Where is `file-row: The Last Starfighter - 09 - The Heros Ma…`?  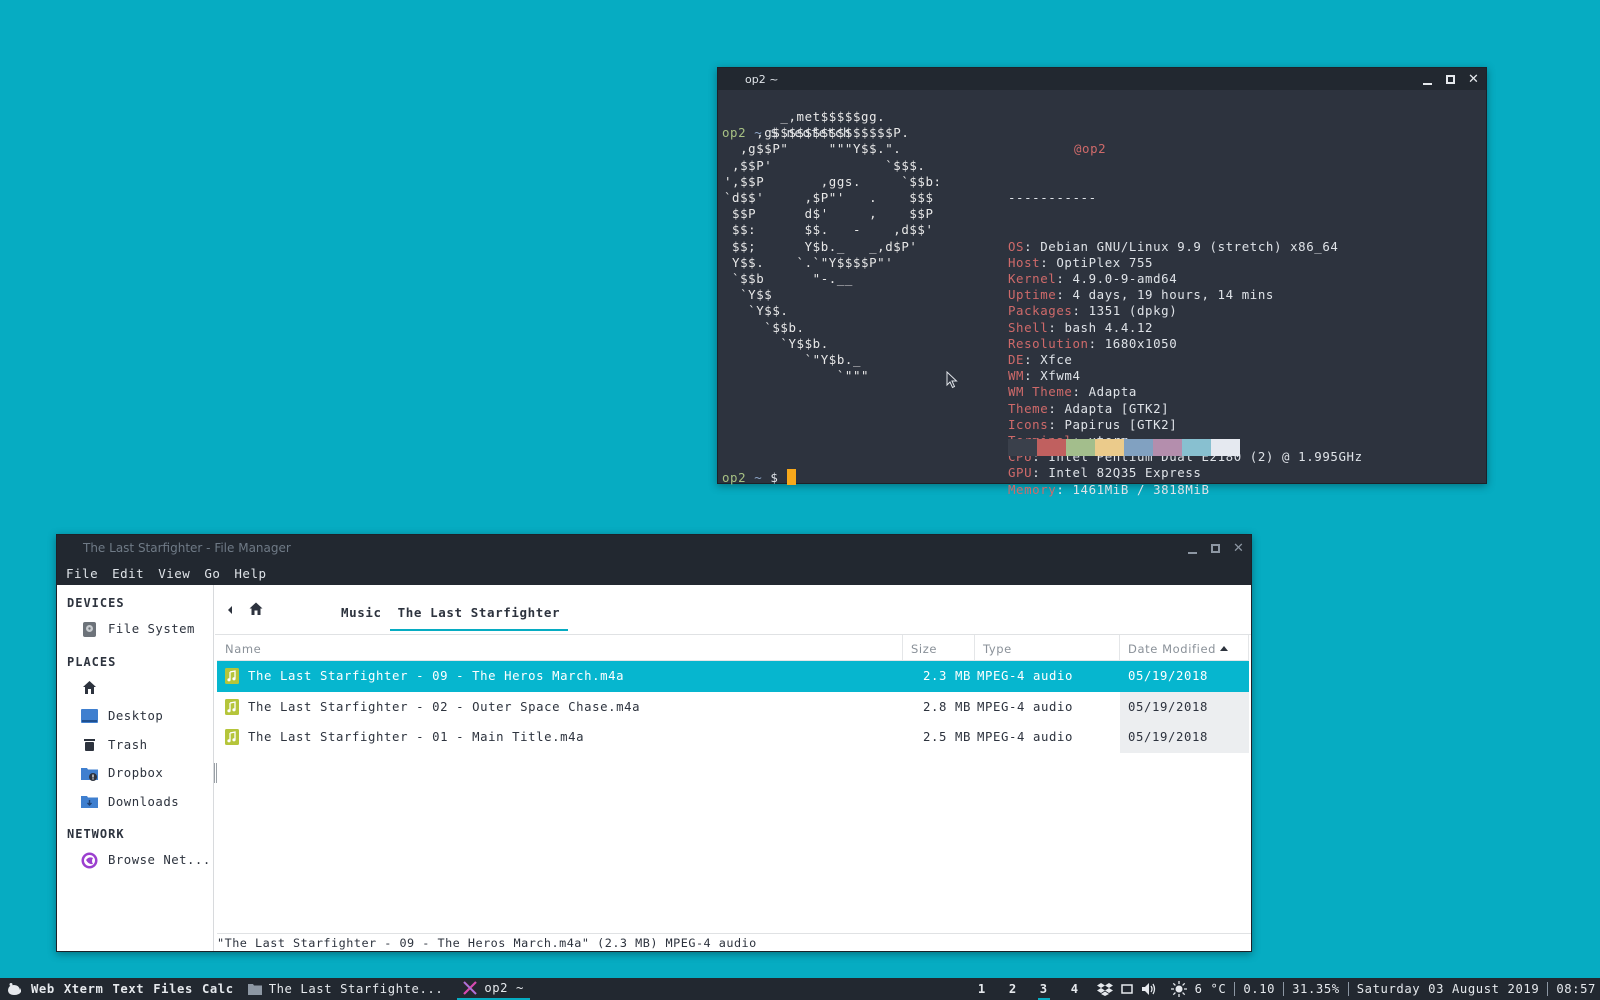 file-row: The Last Starfighter - 09 - The Heros Ma… is located at coordinates (733, 676).